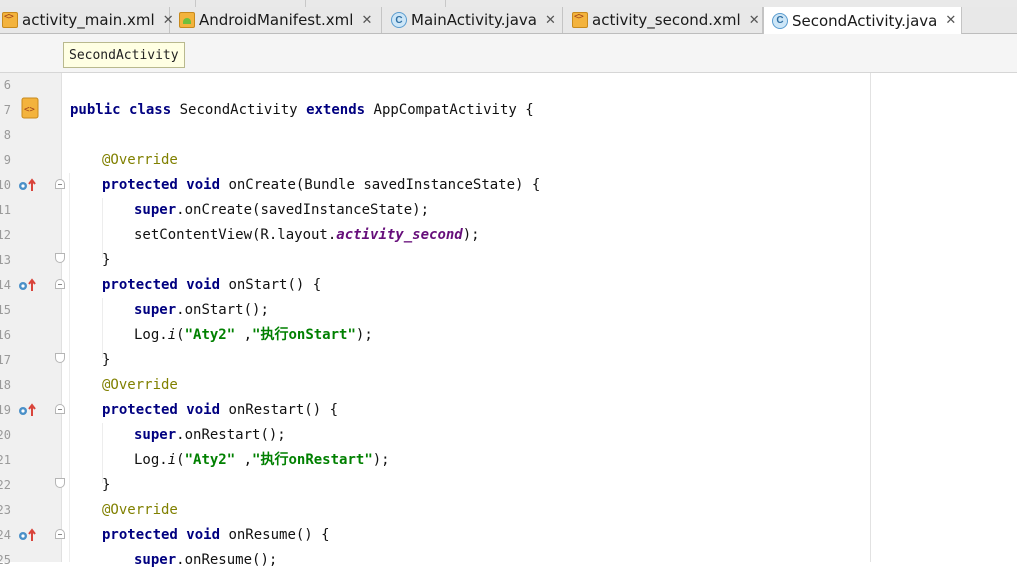 The height and width of the screenshot is (573, 1017). Describe the element at coordinates (5, 535) in the screenshot. I see `line-number: 24` at that location.